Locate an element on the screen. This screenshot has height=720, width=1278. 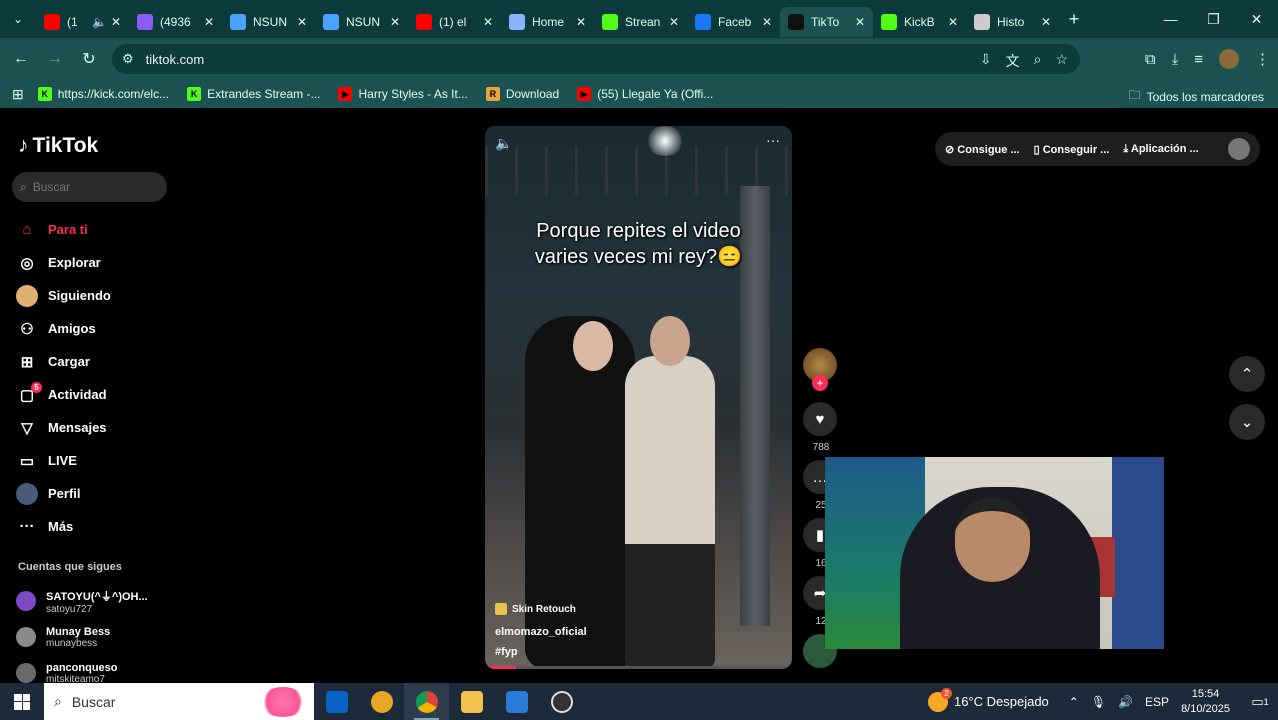
search-input is located at coordinates (92, 187).